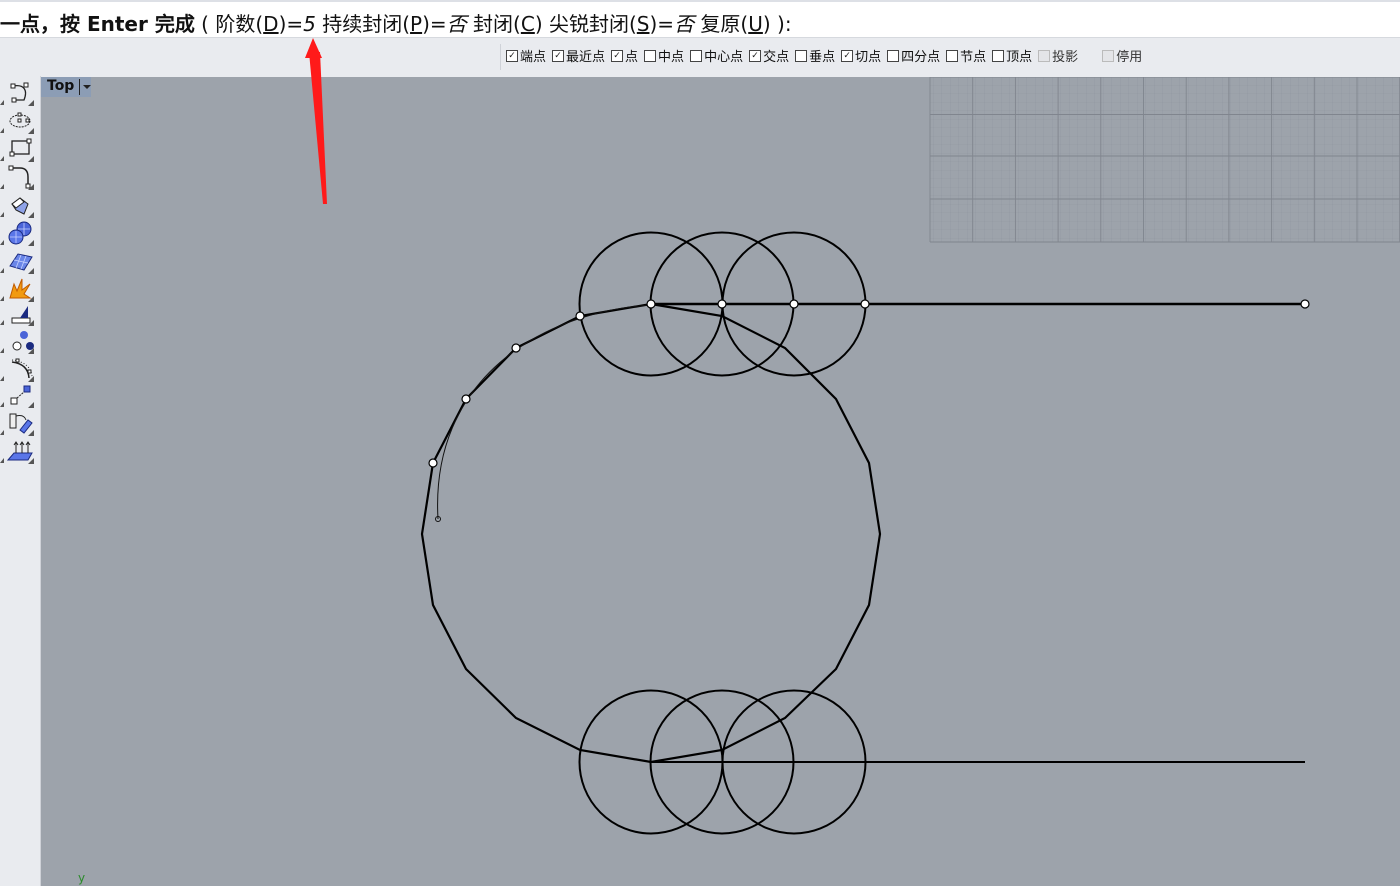  I want to click on osnap-0: ✓ 端点, so click(526, 55).